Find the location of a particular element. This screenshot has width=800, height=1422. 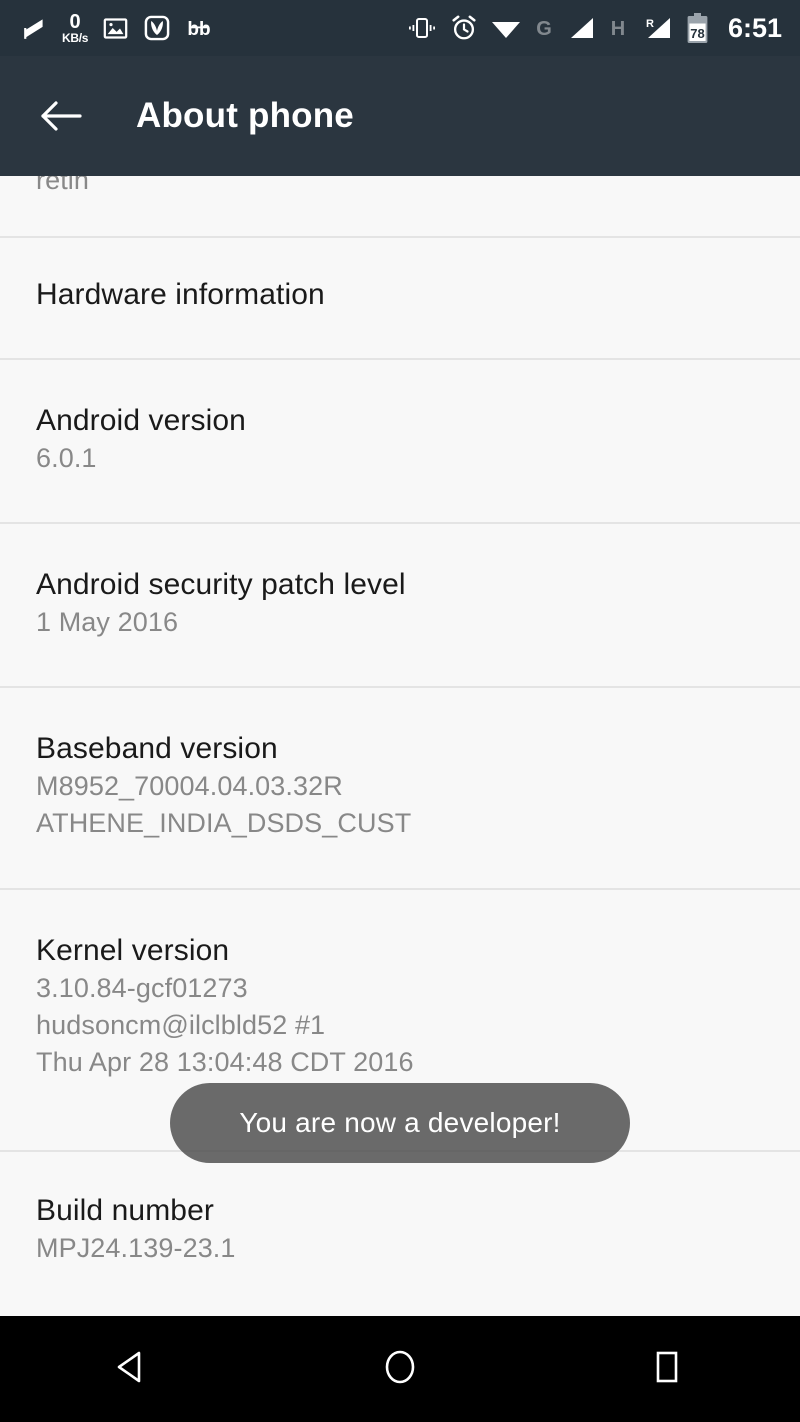

svg-text: bb is located at coordinates (199, 29).